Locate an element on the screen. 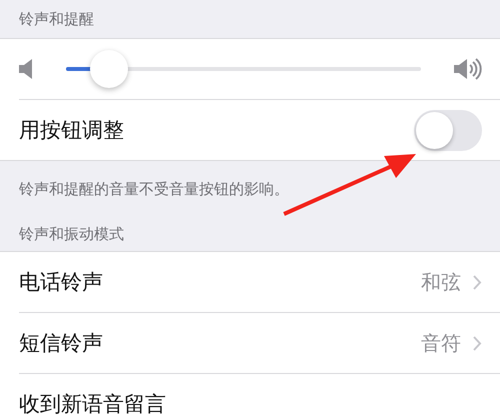 The height and width of the screenshot is (416, 500). setting-value: 和弦 is located at coordinates (441, 282).